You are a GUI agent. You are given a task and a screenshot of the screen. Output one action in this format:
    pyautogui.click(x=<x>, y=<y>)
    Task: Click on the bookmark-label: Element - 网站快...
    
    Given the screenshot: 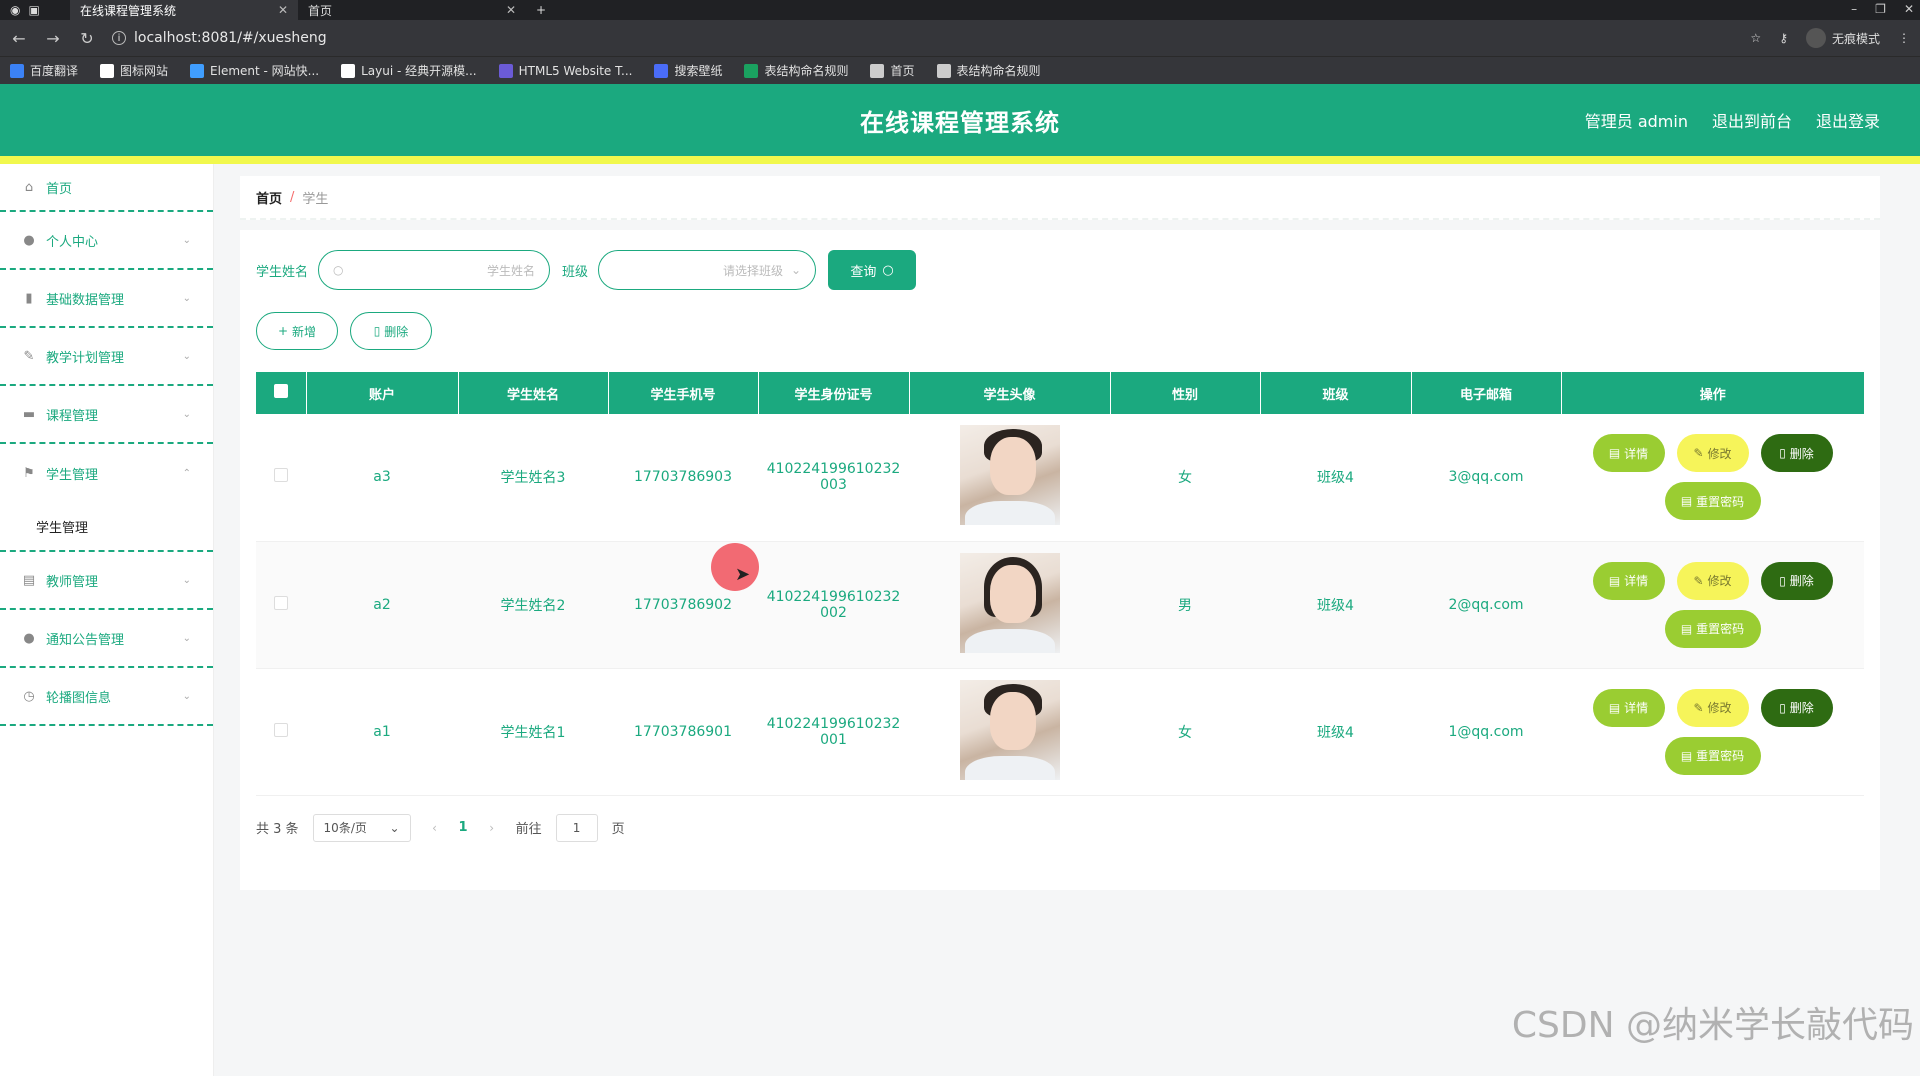 What is the action you would take?
    pyautogui.click(x=264, y=70)
    